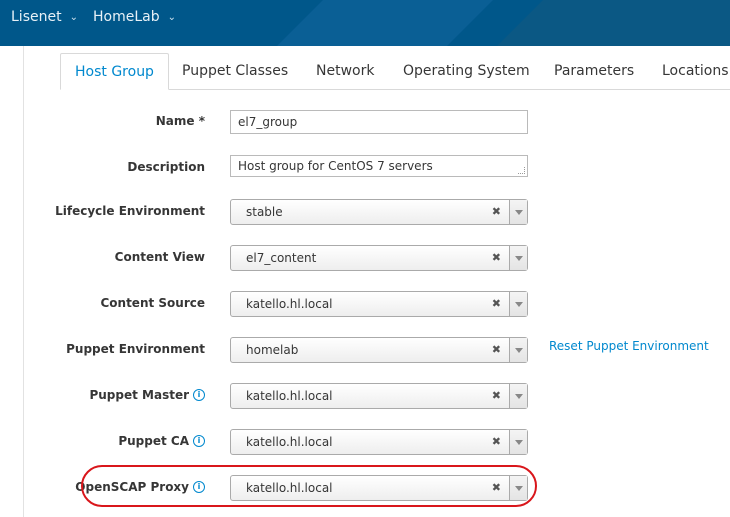  What do you see at coordinates (23, 281) in the screenshot?
I see `sidebar-divider` at bounding box center [23, 281].